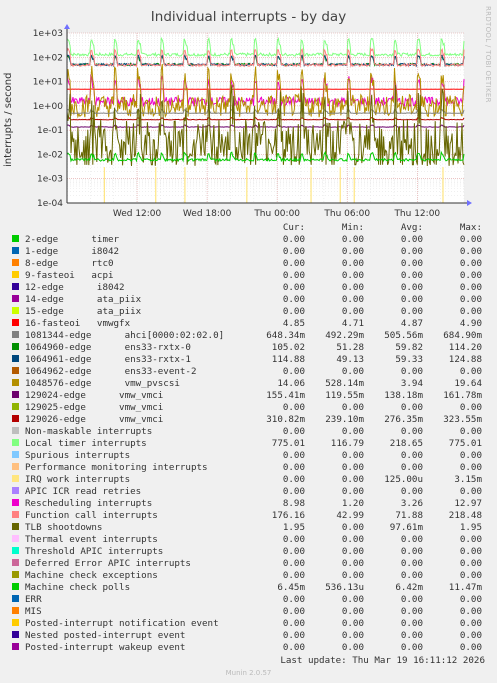  I want to click on legend-label: Local timer interrupts, so click(86, 443).